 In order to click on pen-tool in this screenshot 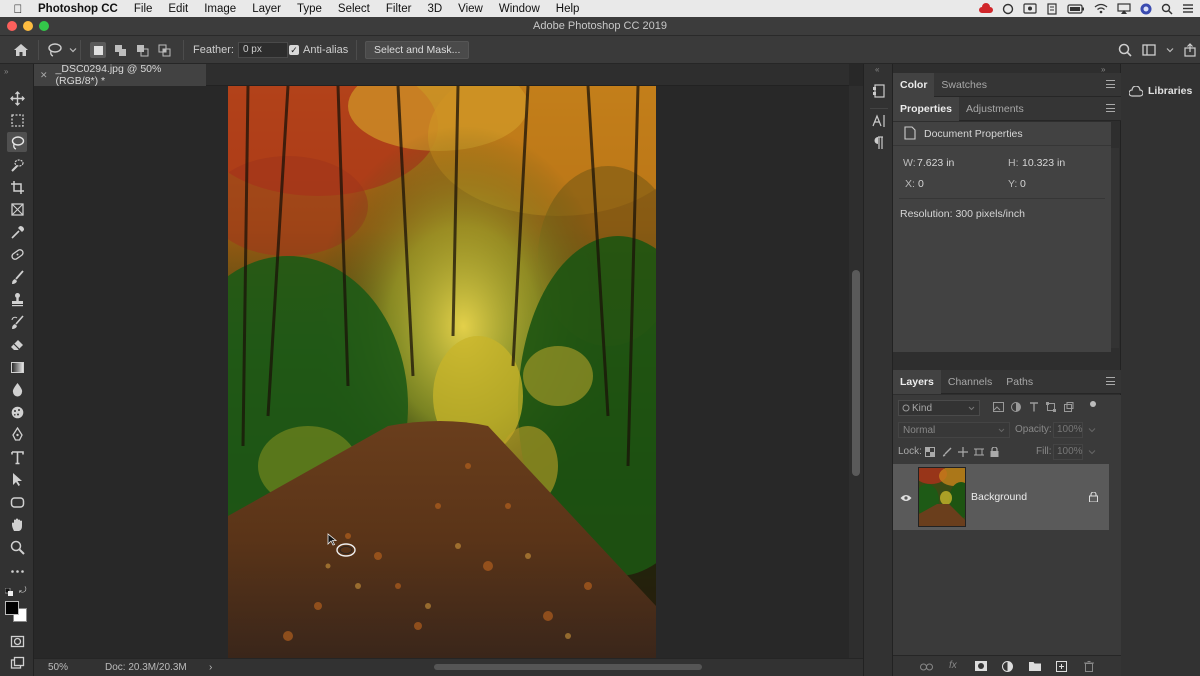, I will do `click(17, 434)`.